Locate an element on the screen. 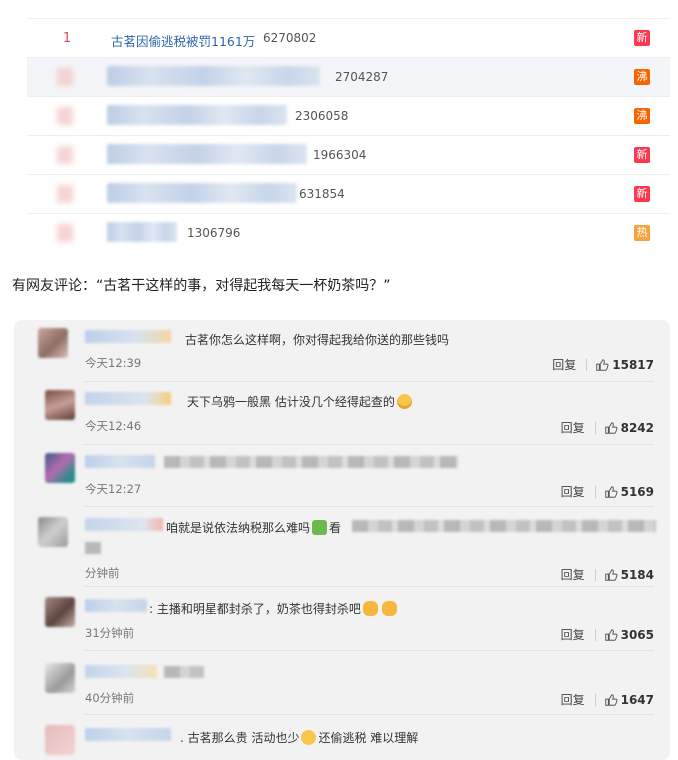  comment-actions: 回复 15817 is located at coordinates (603, 364).